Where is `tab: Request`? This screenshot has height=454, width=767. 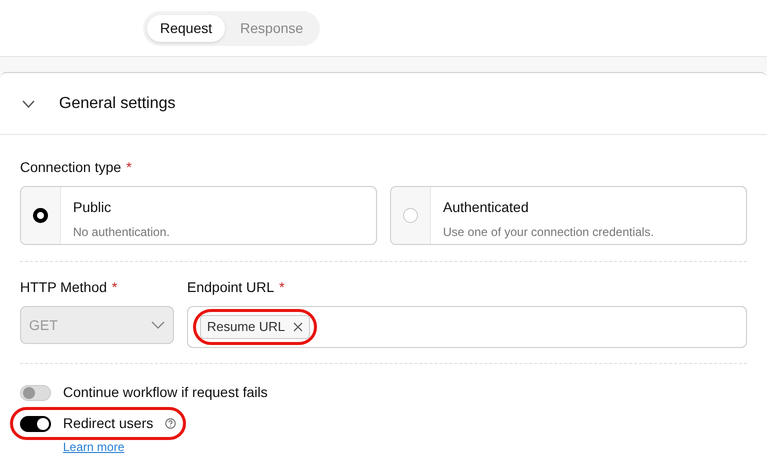 tab: Request is located at coordinates (186, 28).